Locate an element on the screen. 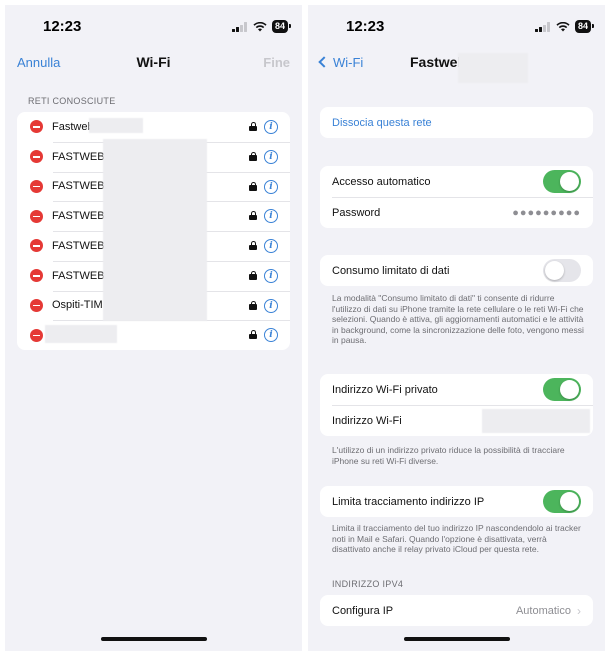  known-networks-header: RETI CONOSCIUTE is located at coordinates (72, 101).